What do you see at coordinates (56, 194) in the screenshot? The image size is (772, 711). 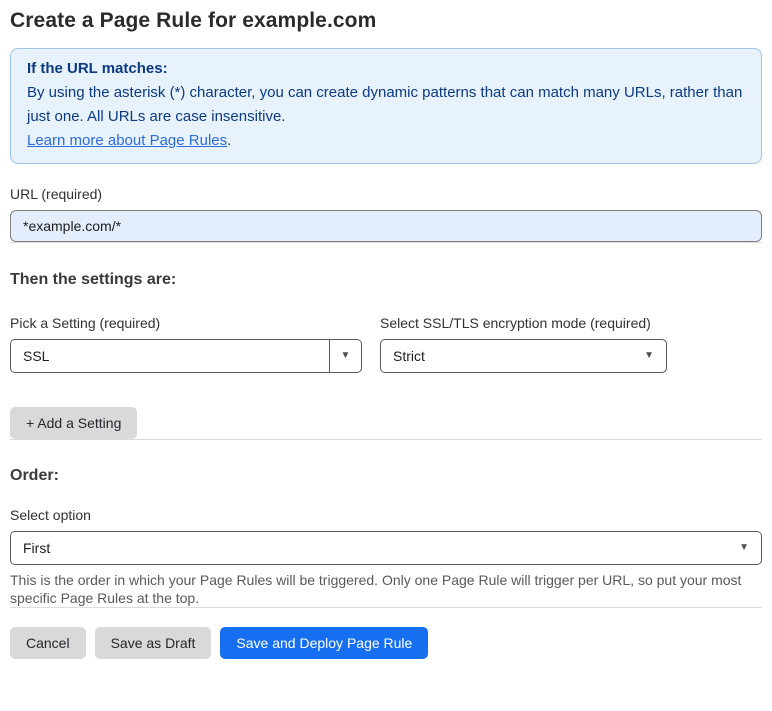 I see `url-field-label: URL (required)` at bounding box center [56, 194].